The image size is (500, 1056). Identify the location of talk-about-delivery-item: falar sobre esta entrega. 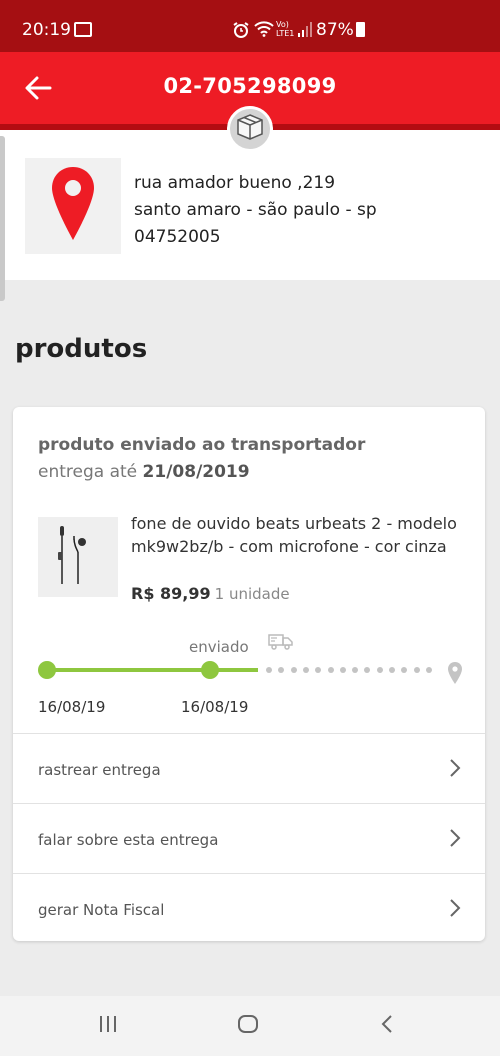
(249, 838).